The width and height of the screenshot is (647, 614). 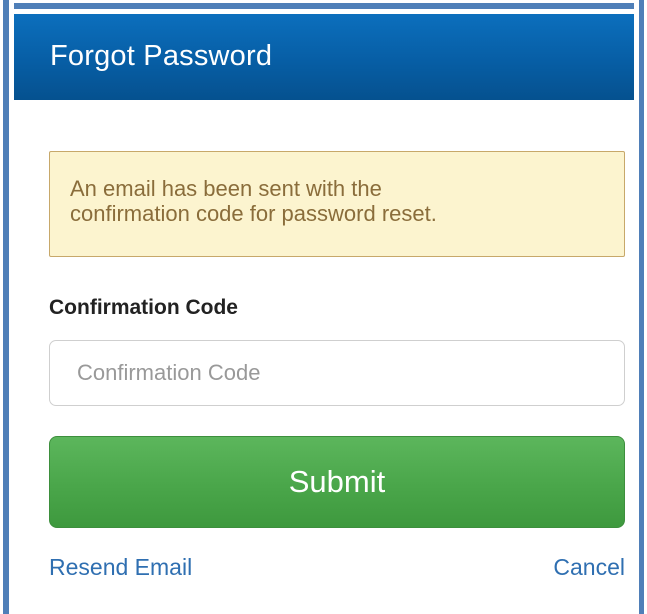 What do you see at coordinates (143, 307) in the screenshot?
I see `confirmation-code-label: Confirmation Code` at bounding box center [143, 307].